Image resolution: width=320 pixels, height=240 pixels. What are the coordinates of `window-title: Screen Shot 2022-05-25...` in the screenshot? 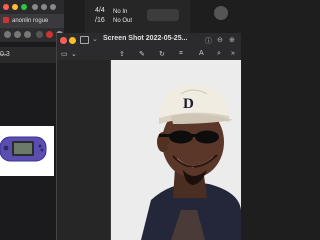 It's located at (145, 38).